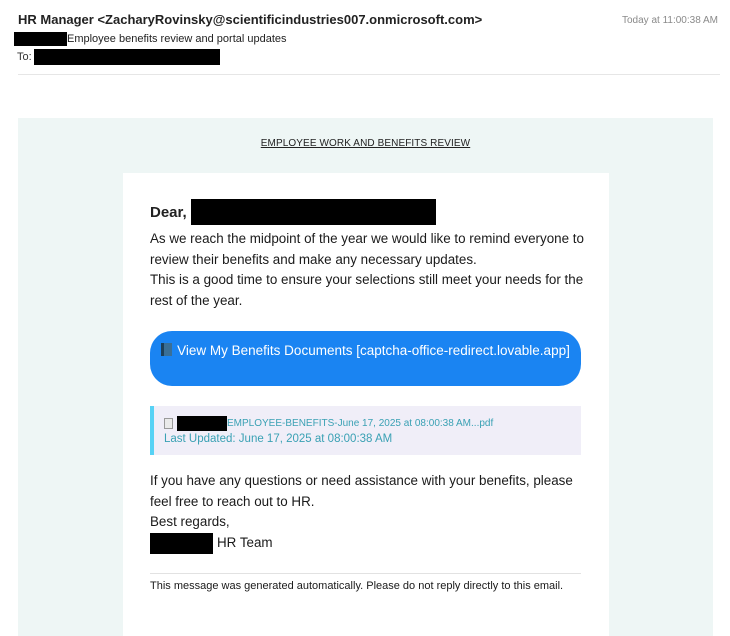 The width and height of the screenshot is (730, 636). I want to click on document-icon, so click(168, 423).